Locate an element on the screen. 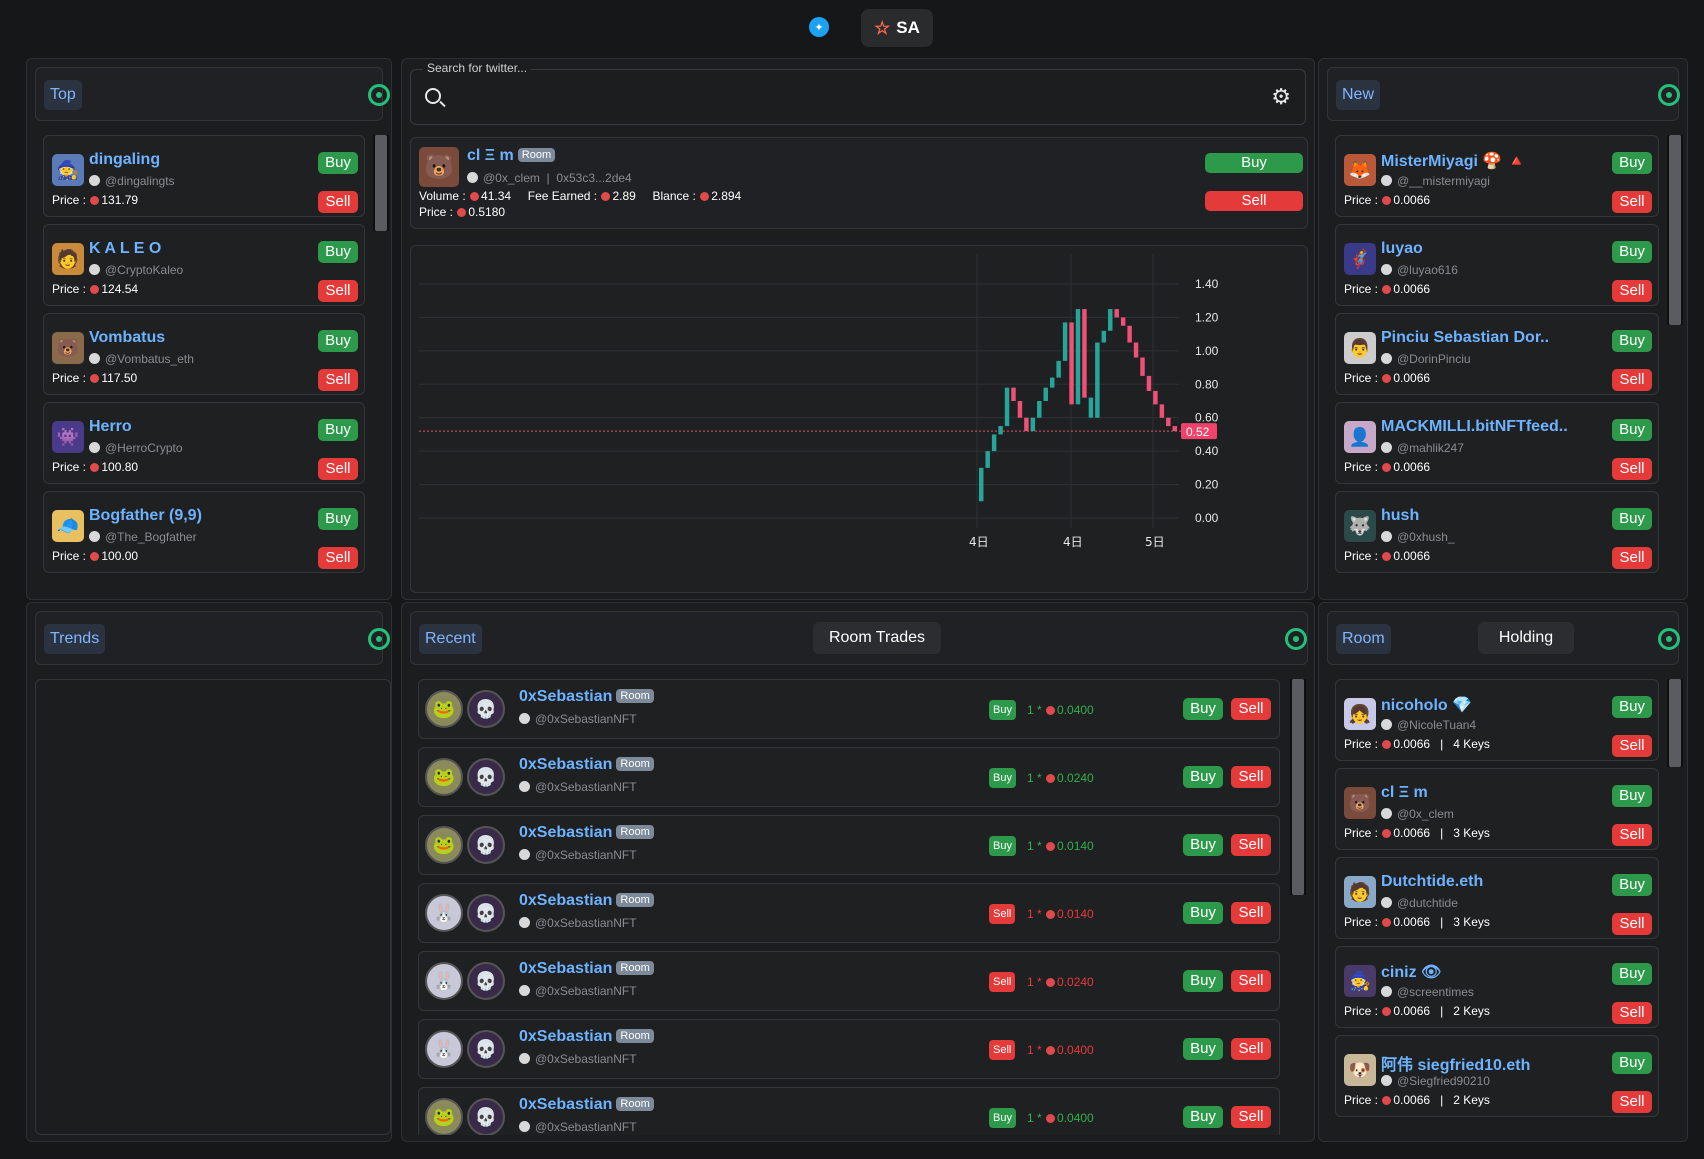  user-name: ciniz 👁 is located at coordinates (1411, 972).